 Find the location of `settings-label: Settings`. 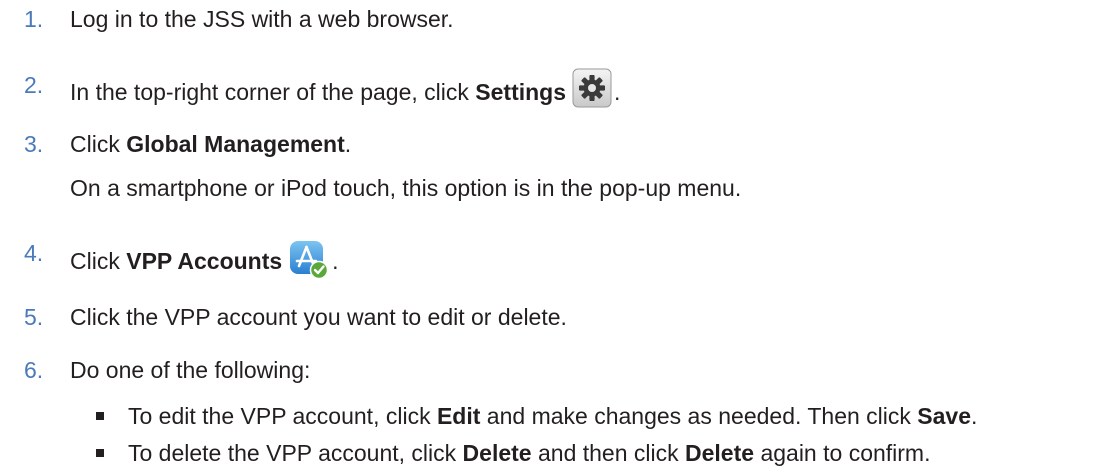

settings-label: Settings is located at coordinates (521, 91).